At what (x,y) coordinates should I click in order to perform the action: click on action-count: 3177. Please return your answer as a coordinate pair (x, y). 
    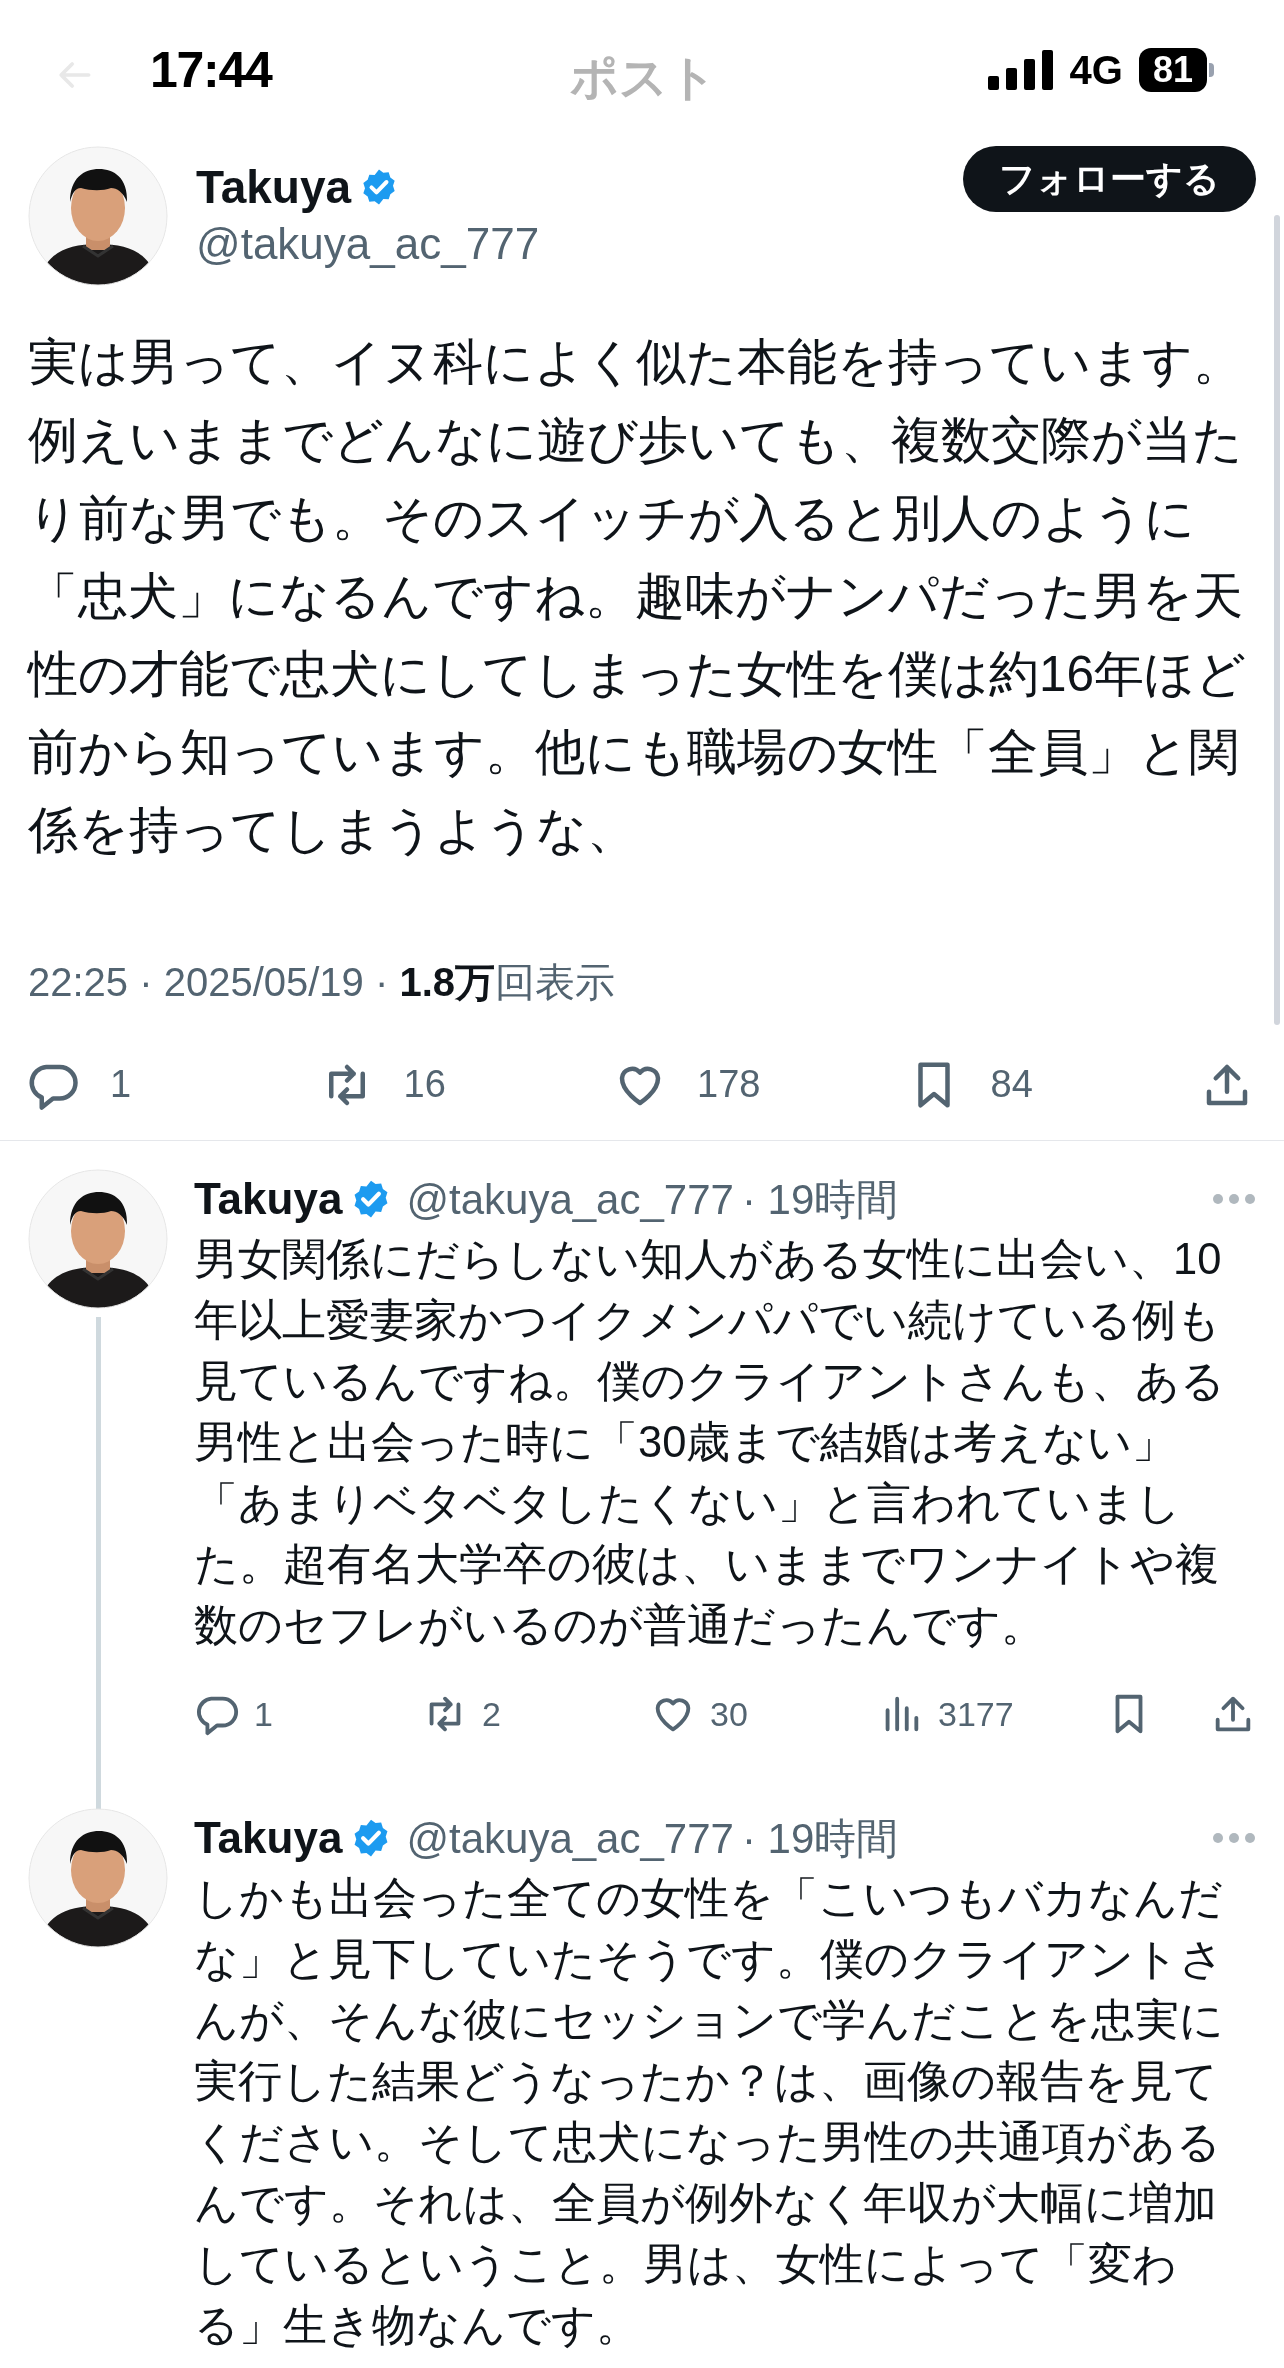
    Looking at the image, I should click on (976, 1714).